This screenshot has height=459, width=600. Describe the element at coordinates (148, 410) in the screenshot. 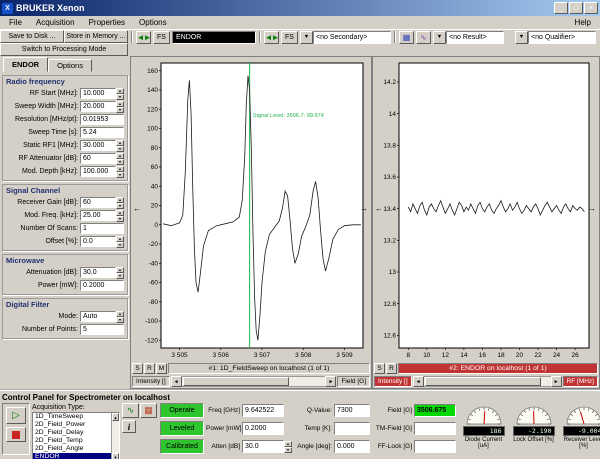

I see `fine-tune-icon: ▦` at that location.